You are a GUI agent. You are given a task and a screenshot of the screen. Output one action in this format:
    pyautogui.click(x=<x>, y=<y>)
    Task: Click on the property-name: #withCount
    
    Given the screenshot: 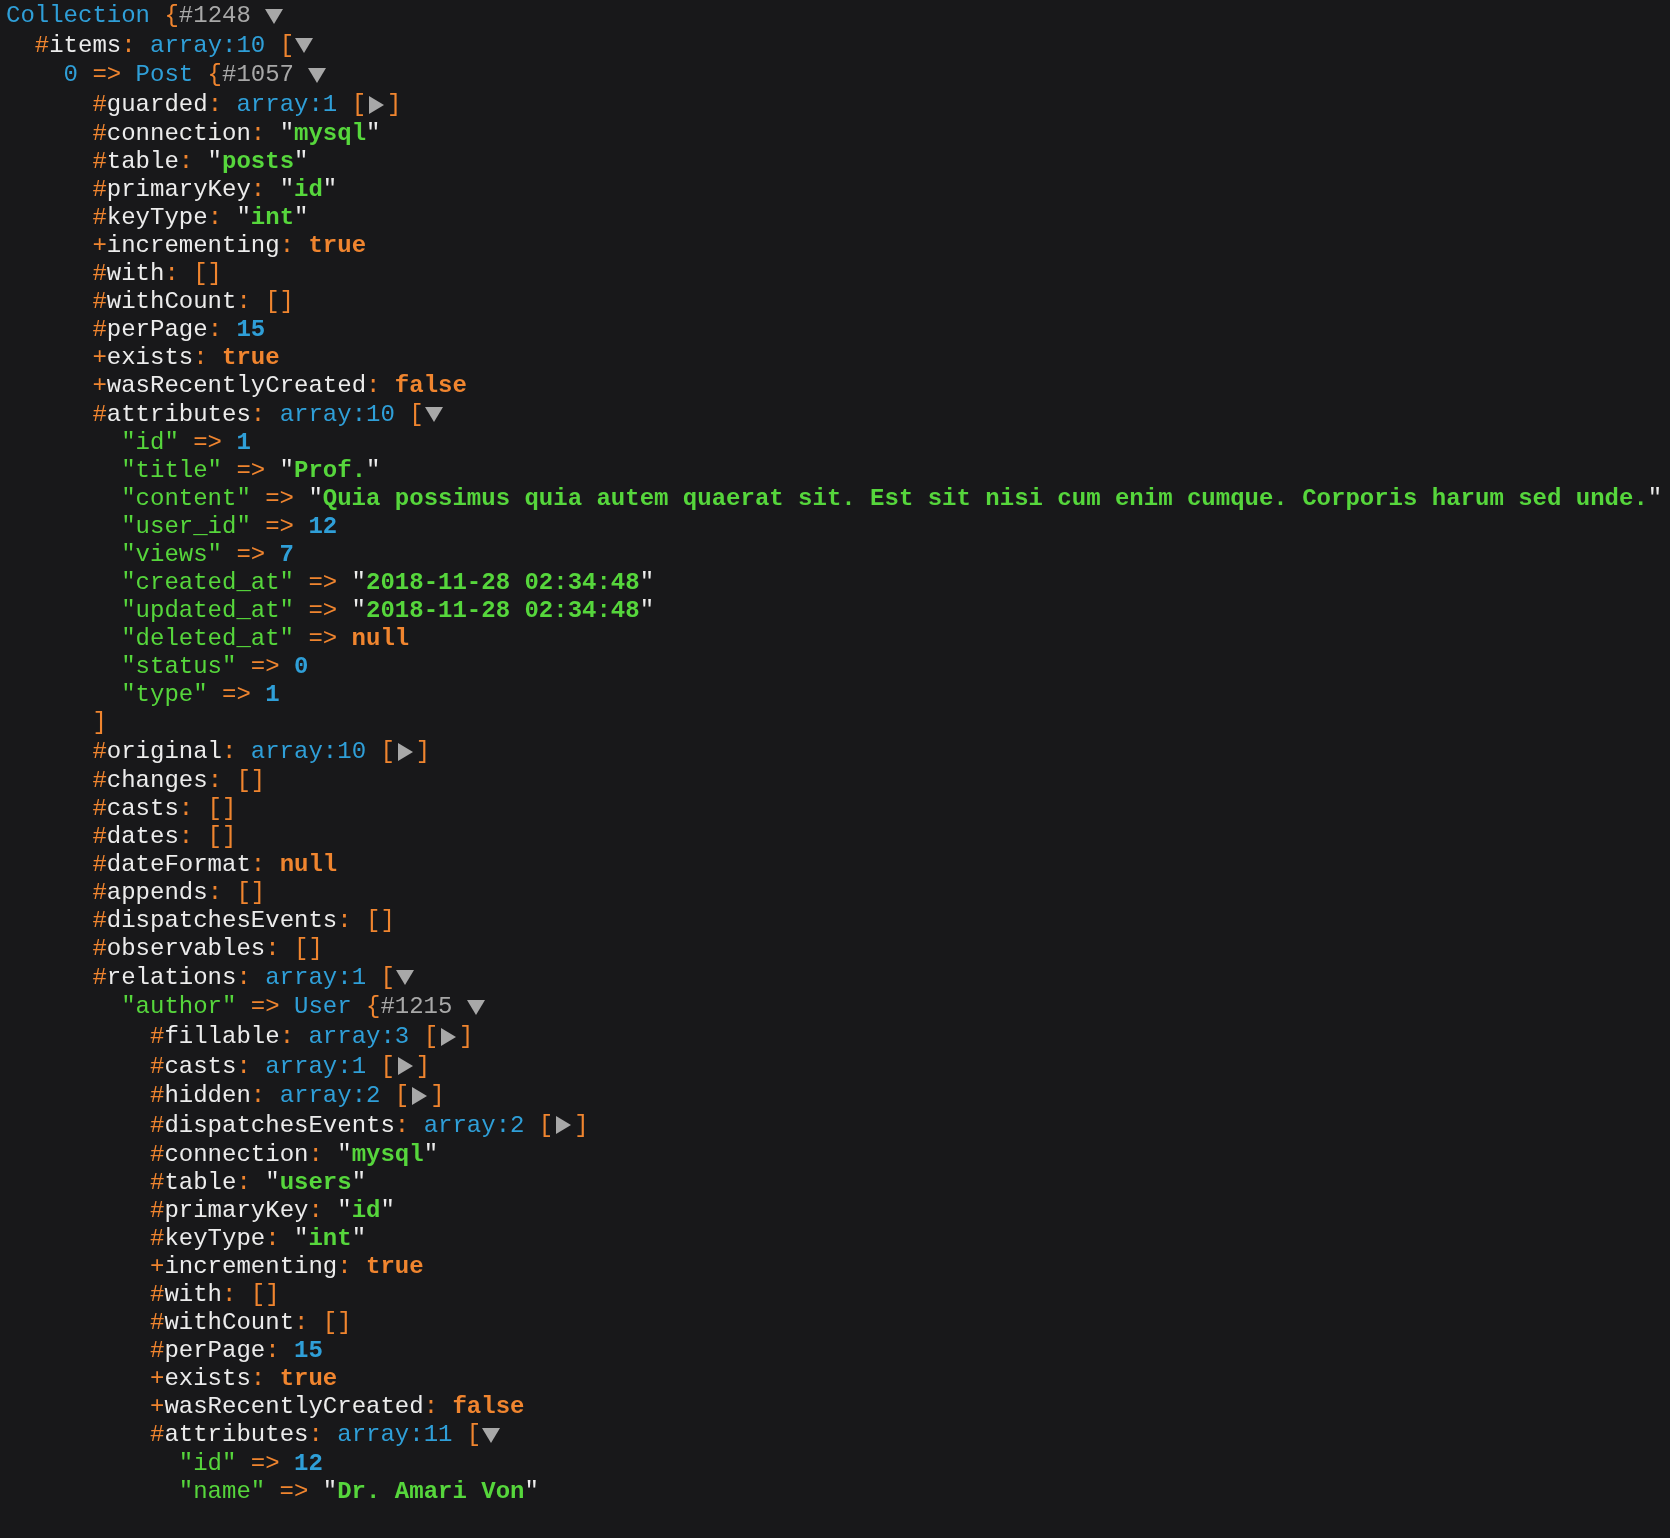 What is the action you would take?
    pyautogui.click(x=164, y=301)
    